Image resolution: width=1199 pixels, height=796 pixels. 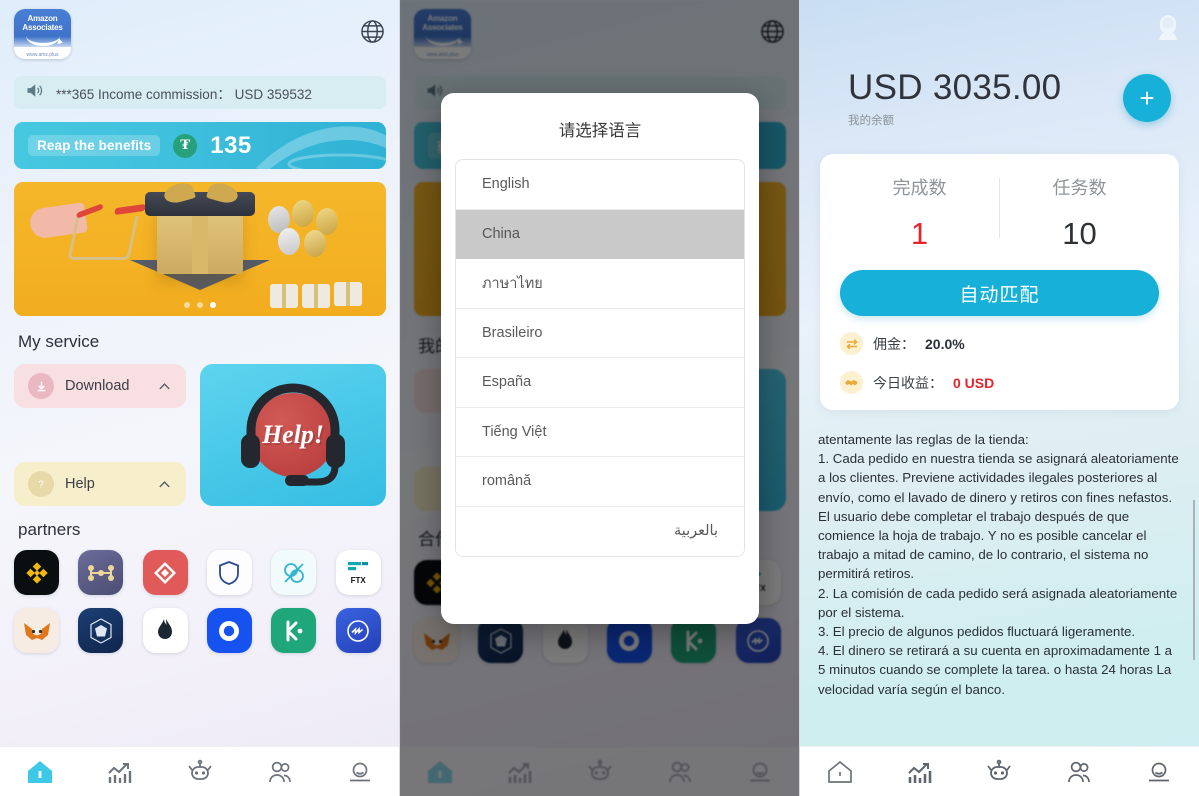 I want to click on partner-safepal-icon, so click(x=229, y=572).